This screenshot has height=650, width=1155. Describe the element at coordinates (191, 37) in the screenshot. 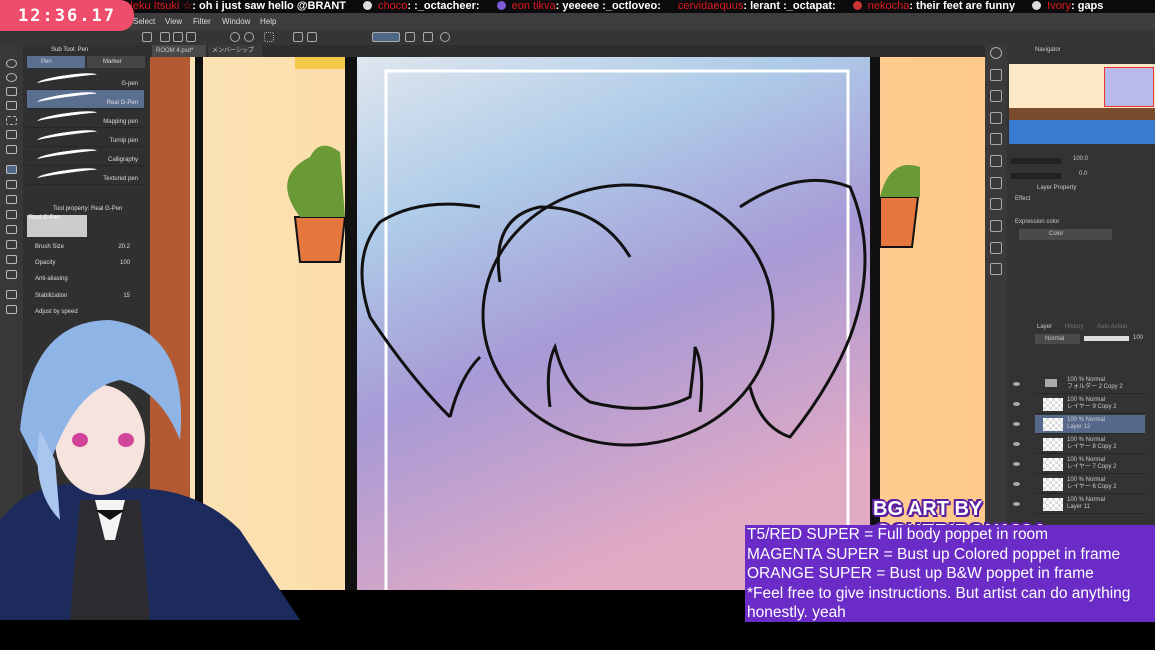

I see `save-icon` at that location.